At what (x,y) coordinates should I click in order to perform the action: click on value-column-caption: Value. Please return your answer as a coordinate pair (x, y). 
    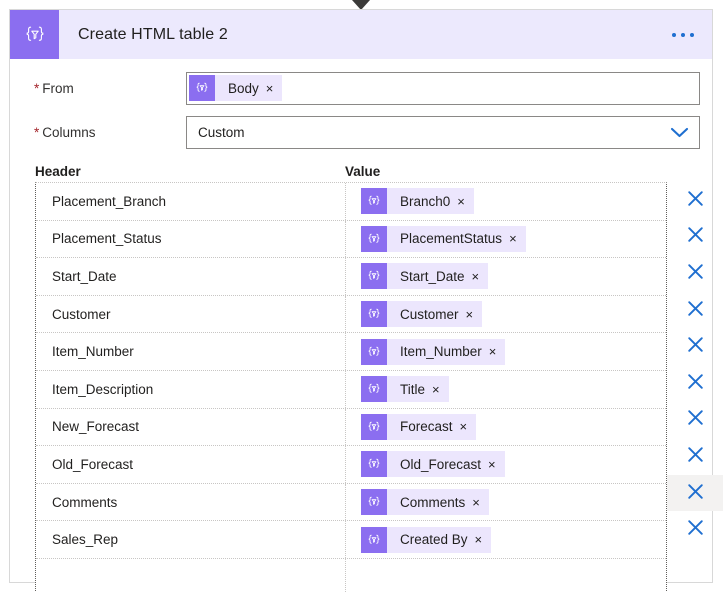
    Looking at the image, I should click on (363, 171).